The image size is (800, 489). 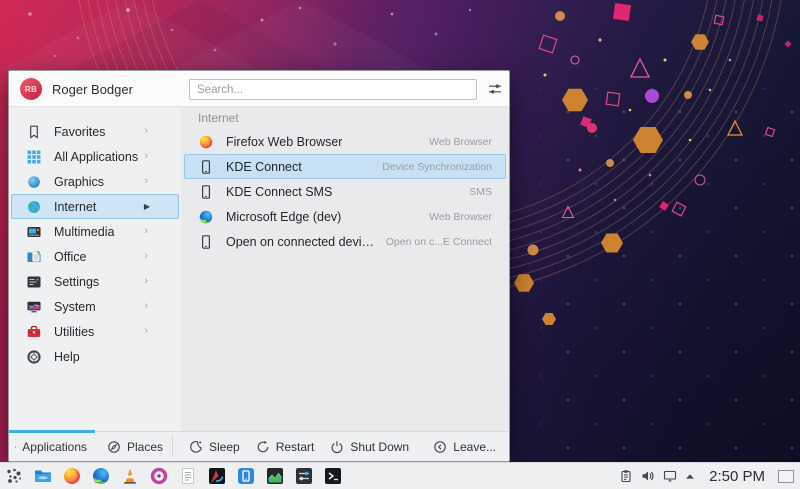 I want to click on firefox-icon, so click(x=206, y=142).